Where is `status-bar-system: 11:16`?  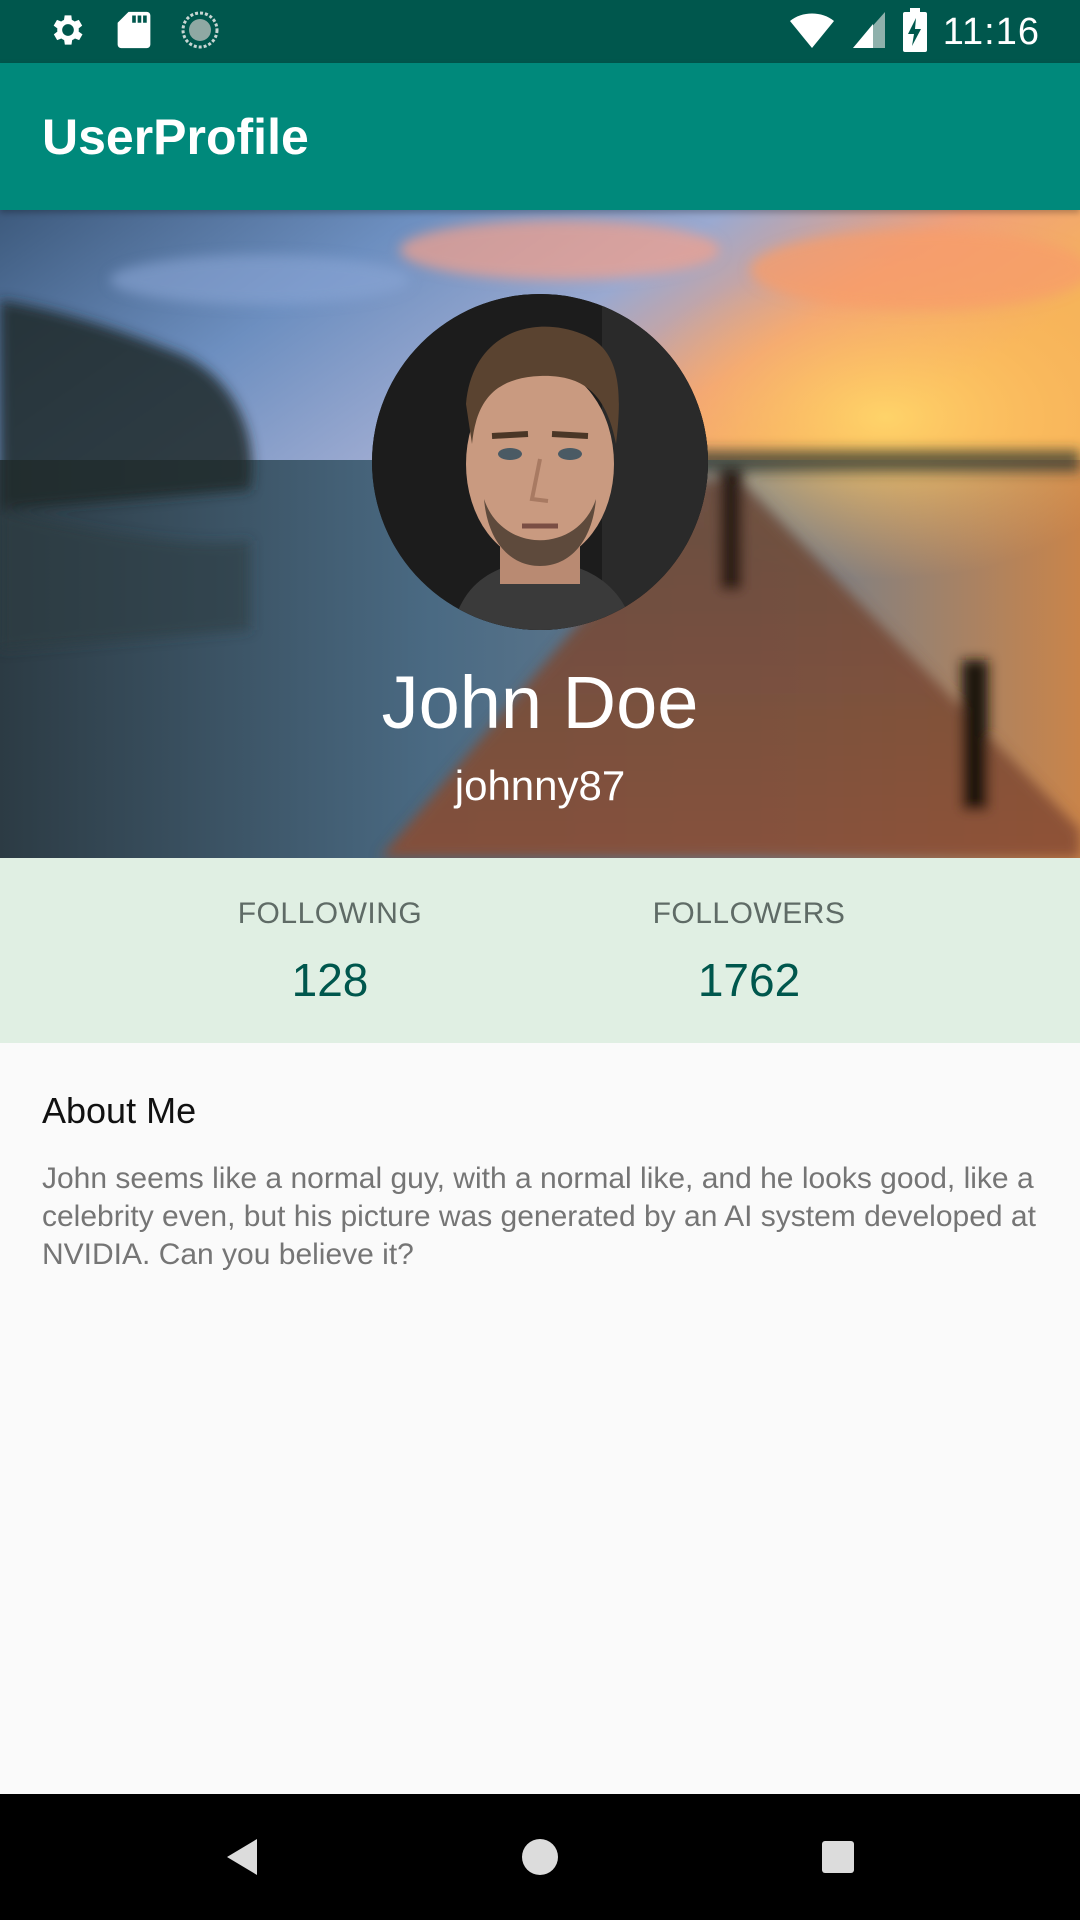
status-bar-system: 11:16 is located at coordinates (914, 32).